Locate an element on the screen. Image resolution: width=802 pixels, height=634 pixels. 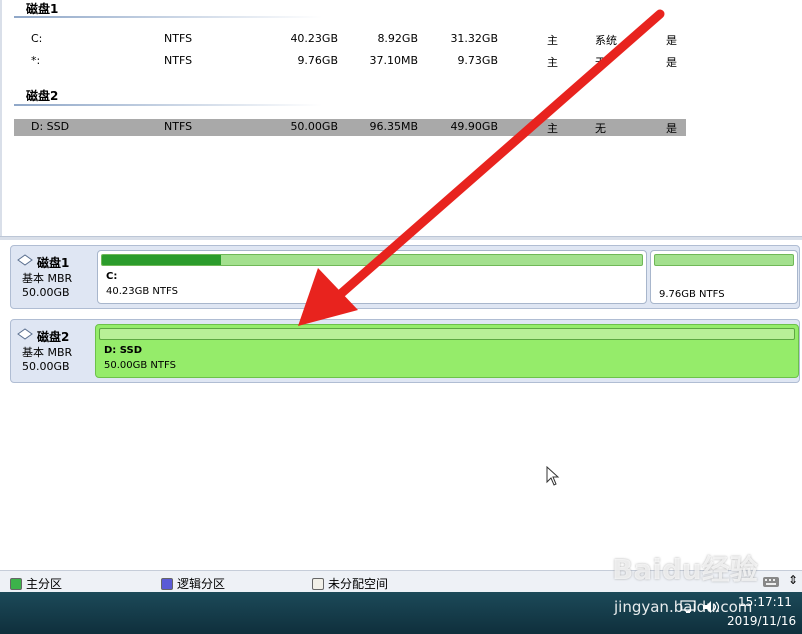
legend-logical: 逻辑分区 is located at coordinates (193, 583).